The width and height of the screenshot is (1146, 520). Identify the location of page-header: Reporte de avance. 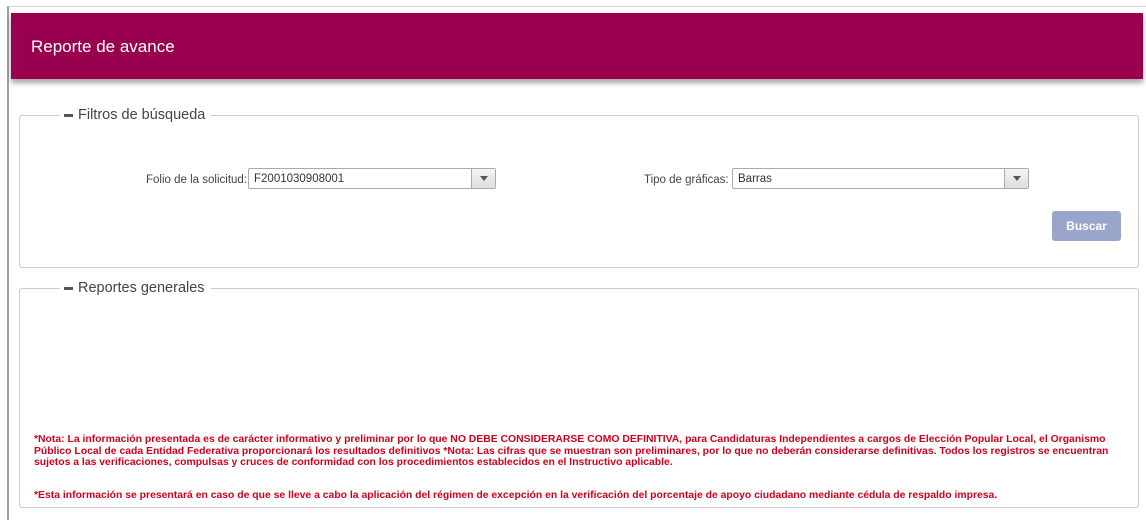
(577, 46).